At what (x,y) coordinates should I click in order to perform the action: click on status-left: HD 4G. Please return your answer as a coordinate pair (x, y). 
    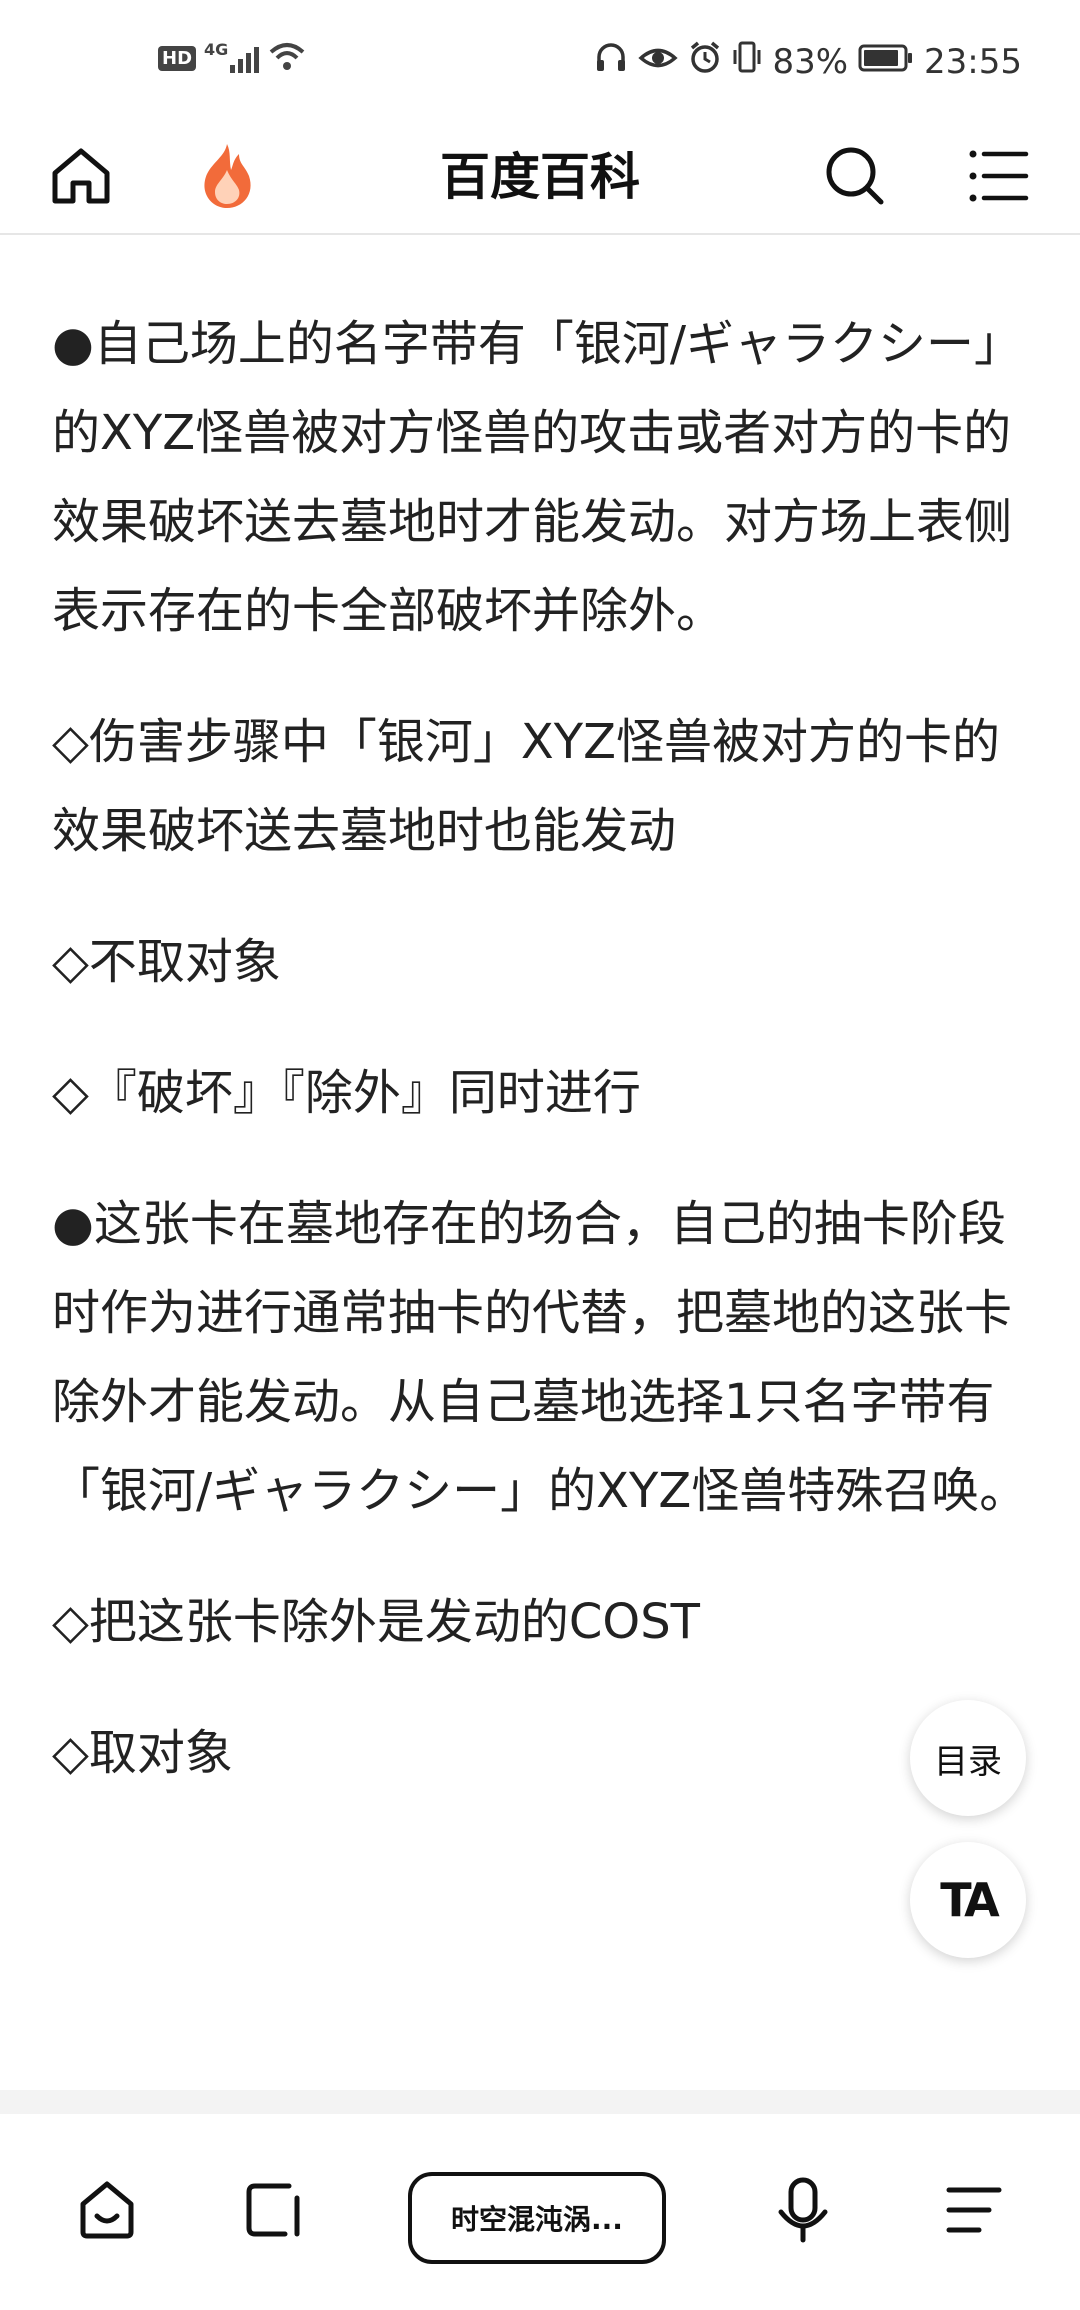
    Looking at the image, I should click on (232, 58).